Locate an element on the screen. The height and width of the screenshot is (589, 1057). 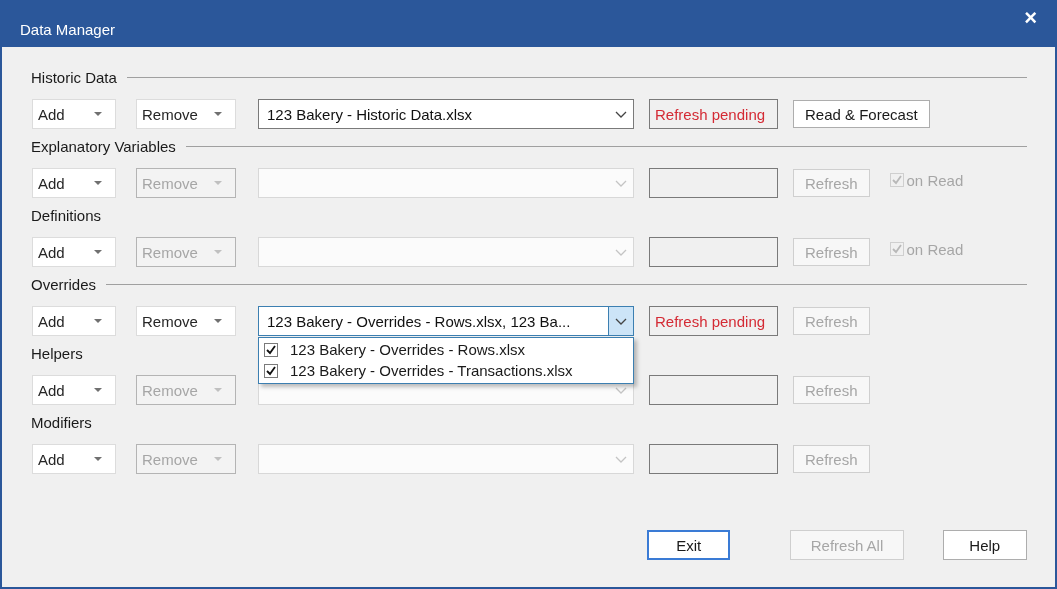
dialog-button: Help is located at coordinates (984, 545).